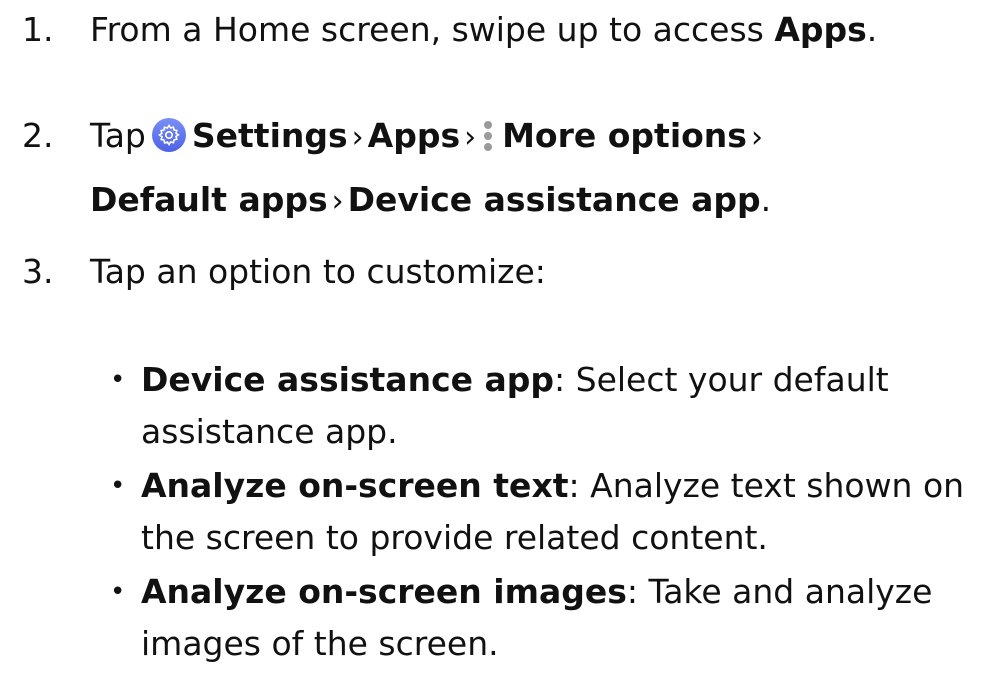  Describe the element at coordinates (766, 485) in the screenshot. I see `bullet-description: : Analyze text shown on` at that location.